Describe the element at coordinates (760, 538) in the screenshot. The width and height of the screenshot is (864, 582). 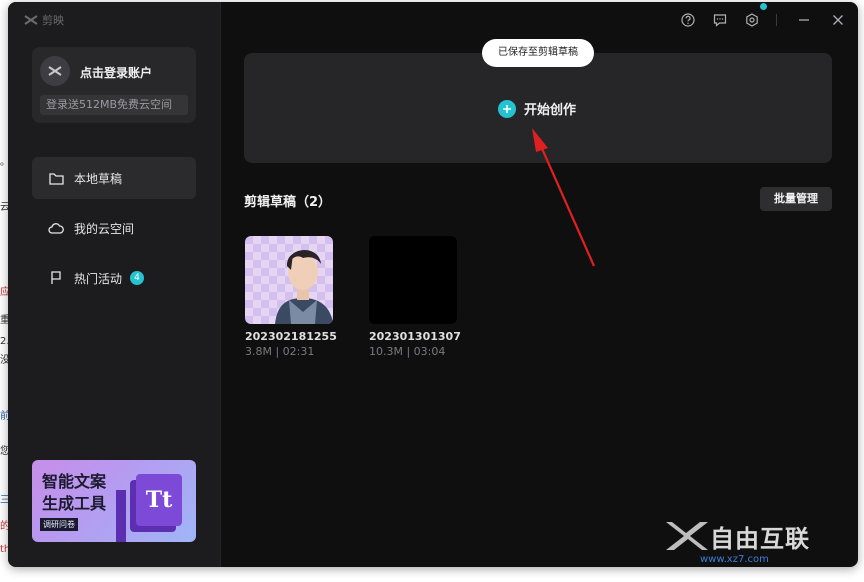
I see `watermark-text: 自由互联` at that location.